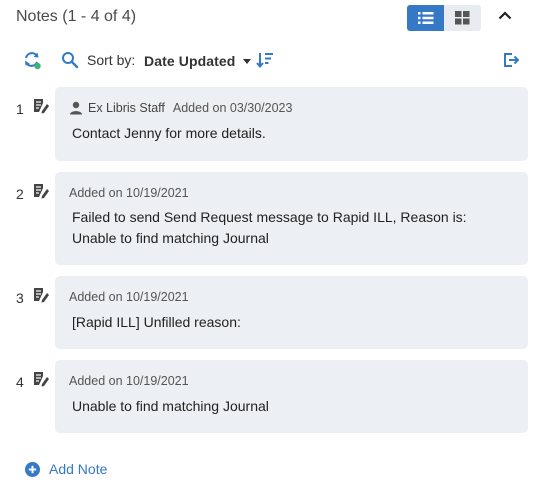 The width and height of the screenshot is (543, 486). Describe the element at coordinates (271, 19) in the screenshot. I see `notes-header: Notes (1 - 4 of 4)` at that location.